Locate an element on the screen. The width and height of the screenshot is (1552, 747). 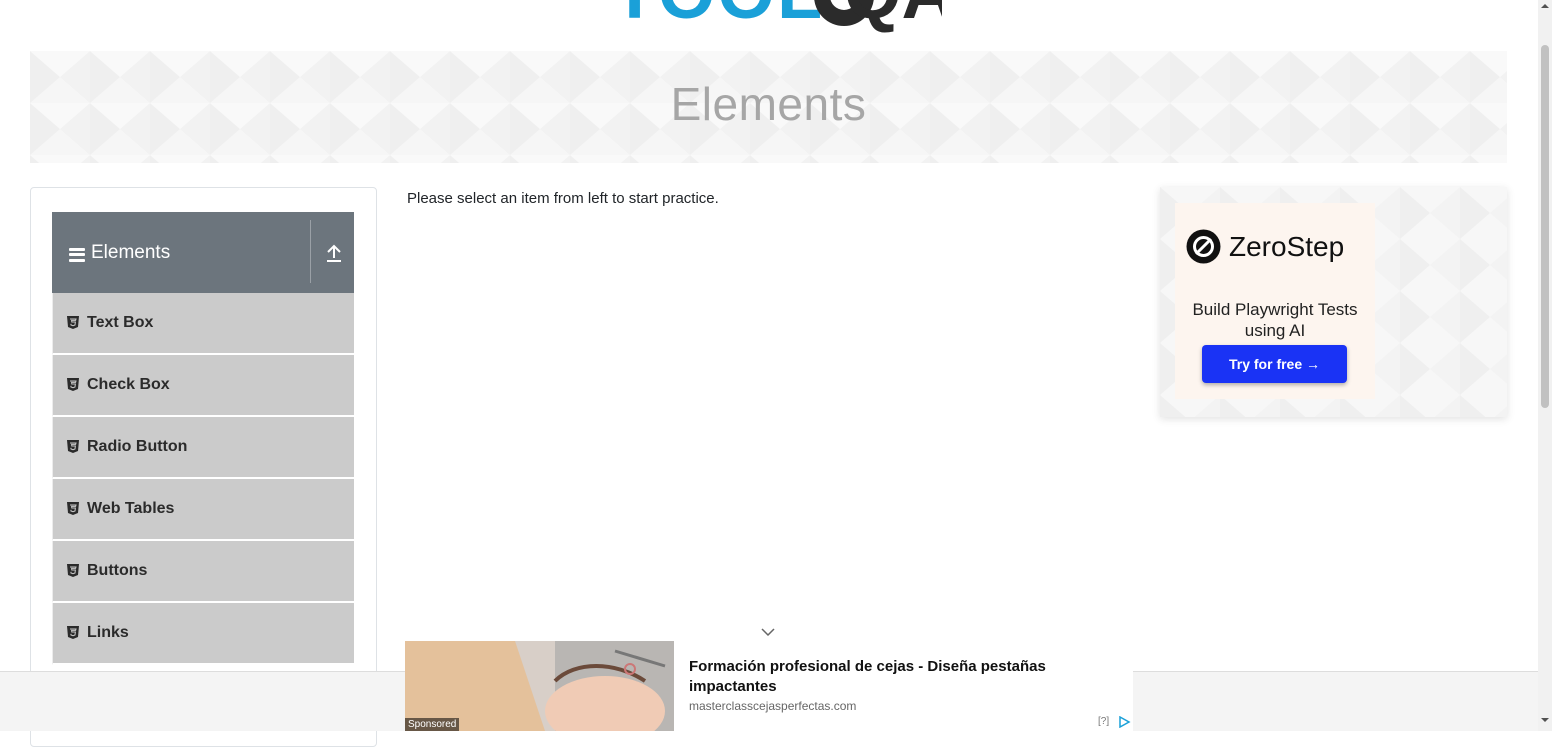
hamburger-icon is located at coordinates (77, 254).